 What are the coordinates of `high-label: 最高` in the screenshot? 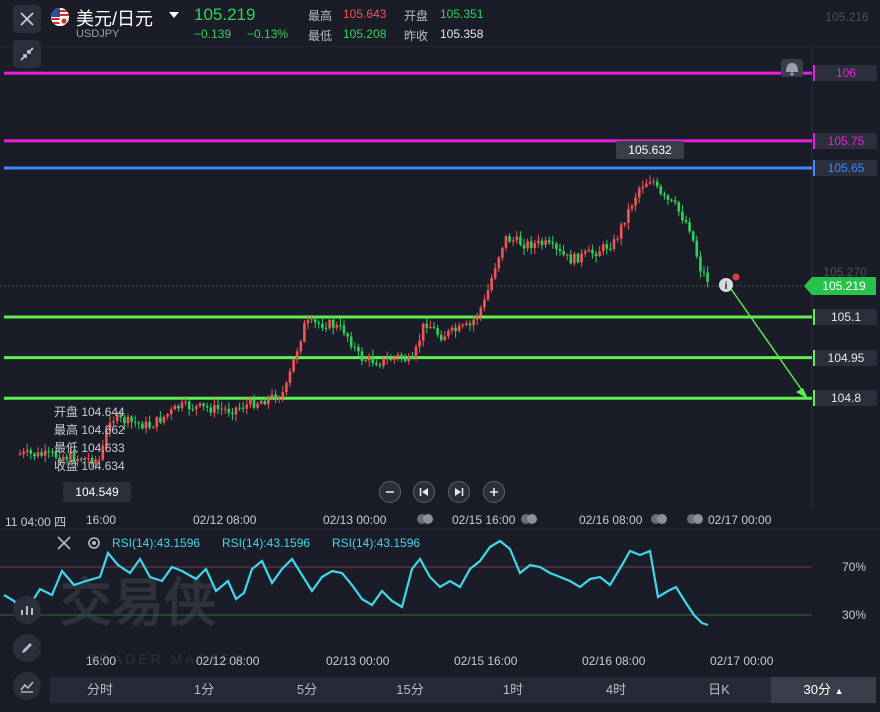 It's located at (320, 16).